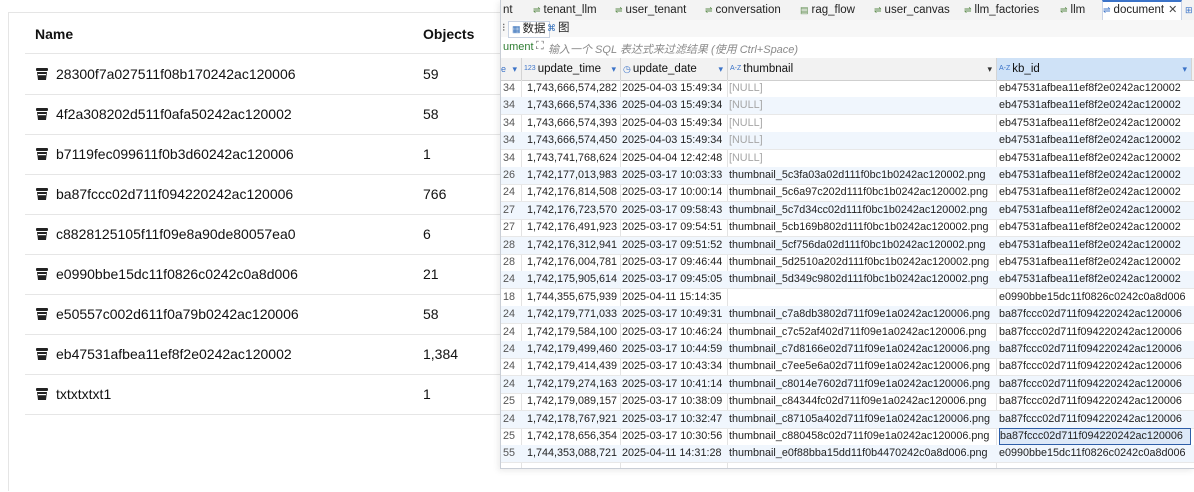 The height and width of the screenshot is (492, 1194). What do you see at coordinates (574, 105) in the screenshot?
I see `cell-update-time: 1,743,666,574,336` at bounding box center [574, 105].